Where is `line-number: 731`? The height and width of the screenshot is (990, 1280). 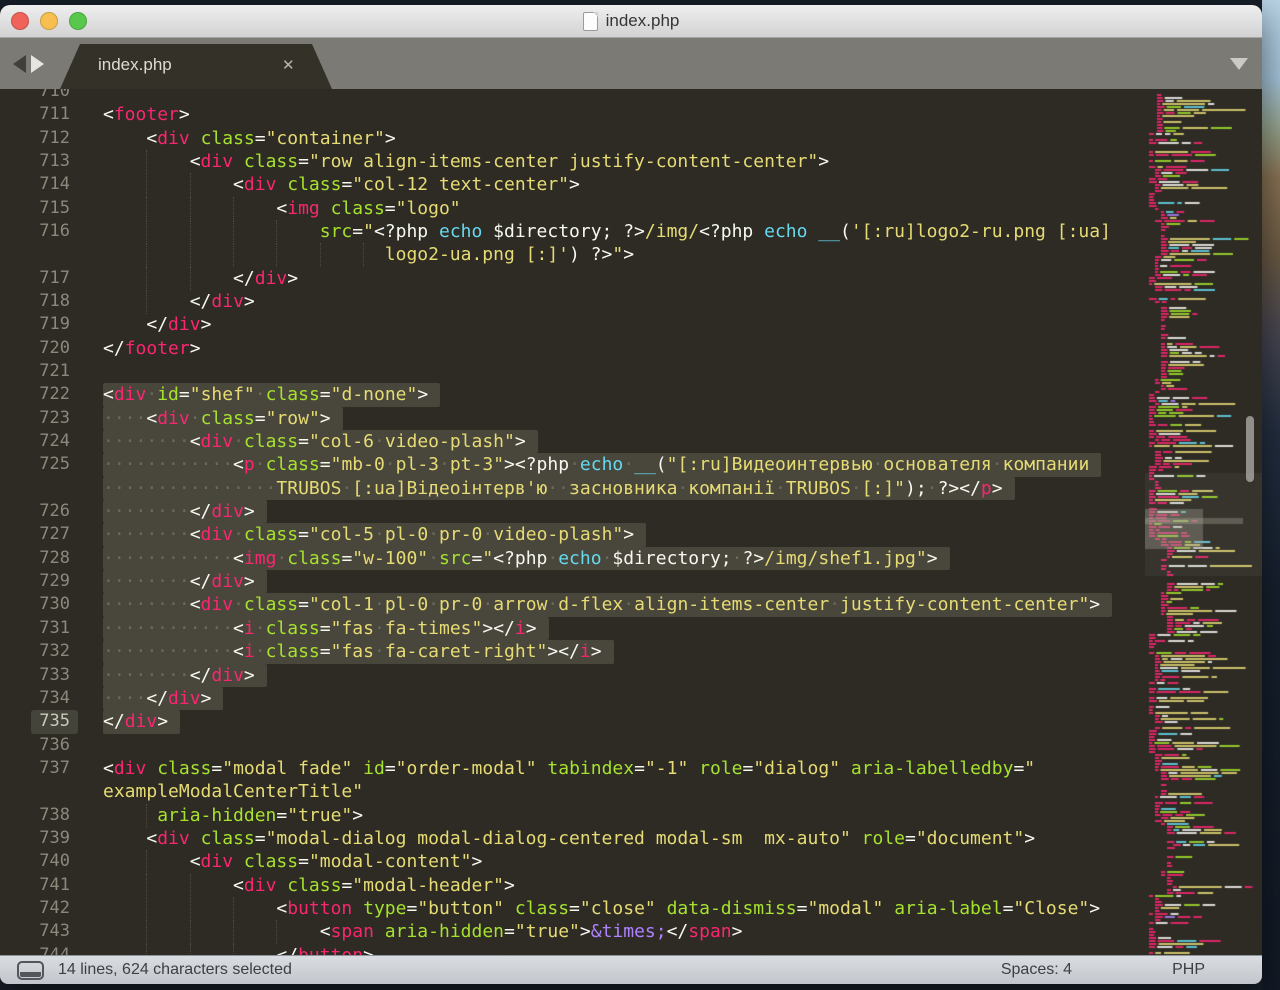 line-number: 731 is located at coordinates (35, 628).